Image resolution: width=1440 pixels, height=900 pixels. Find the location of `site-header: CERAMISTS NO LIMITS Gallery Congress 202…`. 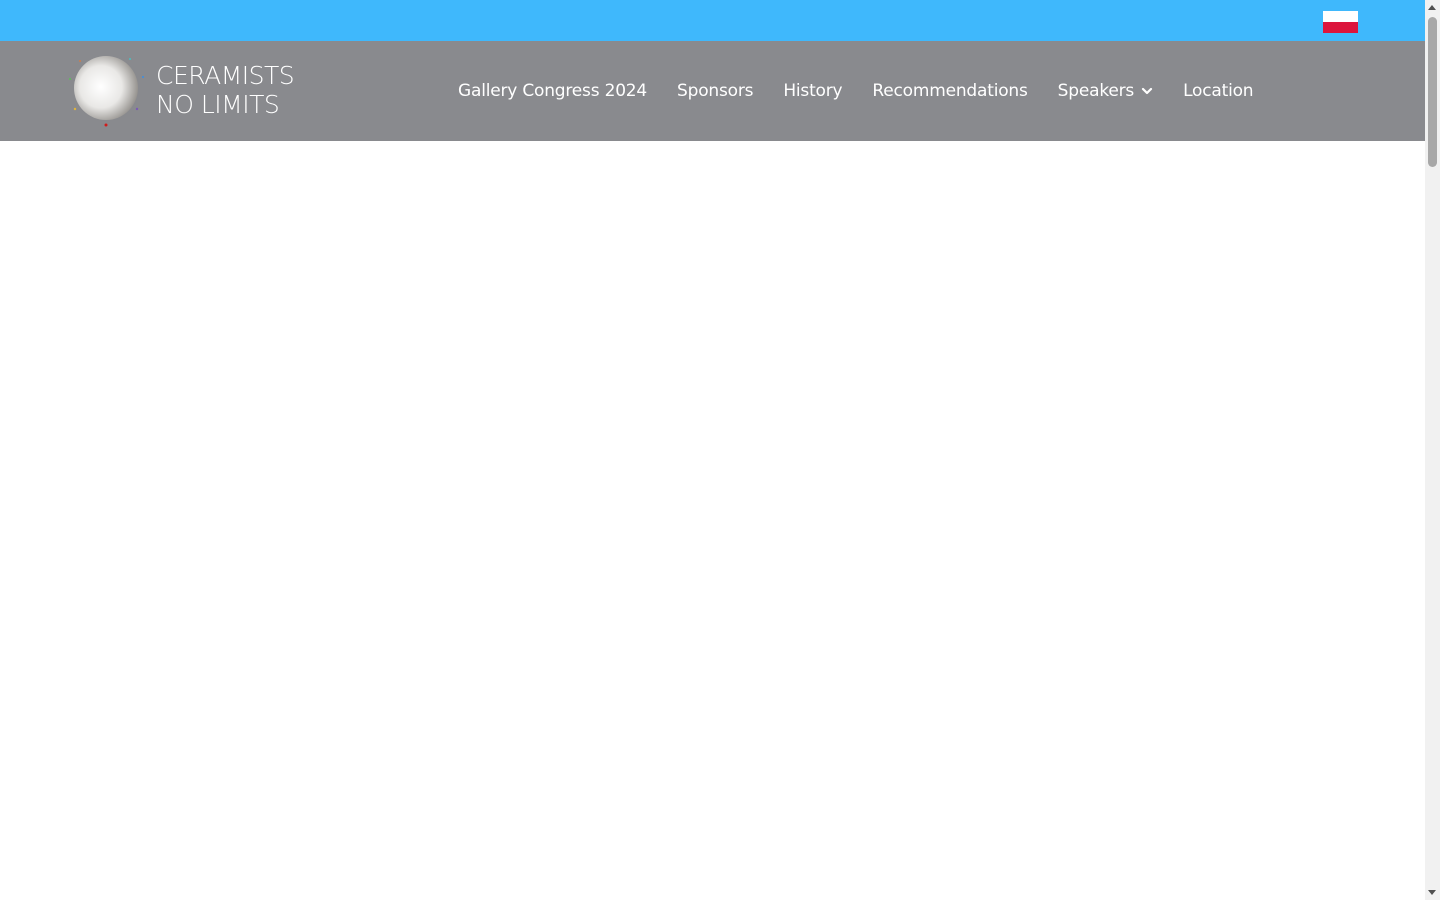

site-header: CERAMISTS NO LIMITS Gallery Congress 202… is located at coordinates (712, 91).